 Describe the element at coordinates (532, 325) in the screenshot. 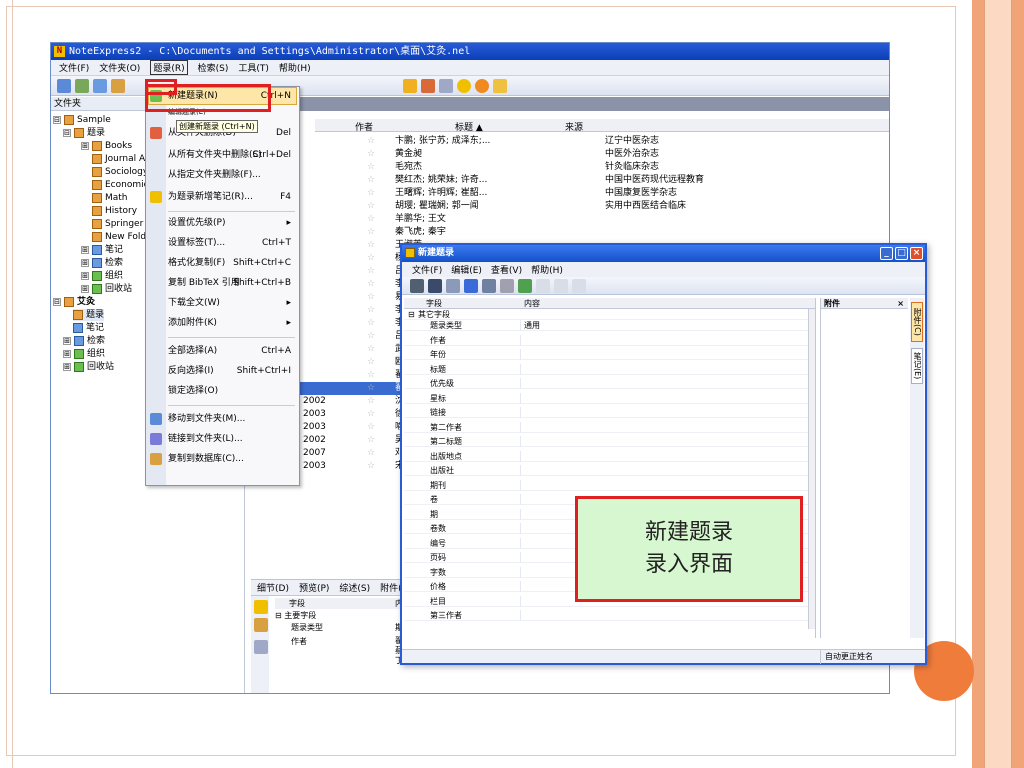

I see `field-value: 通用` at that location.